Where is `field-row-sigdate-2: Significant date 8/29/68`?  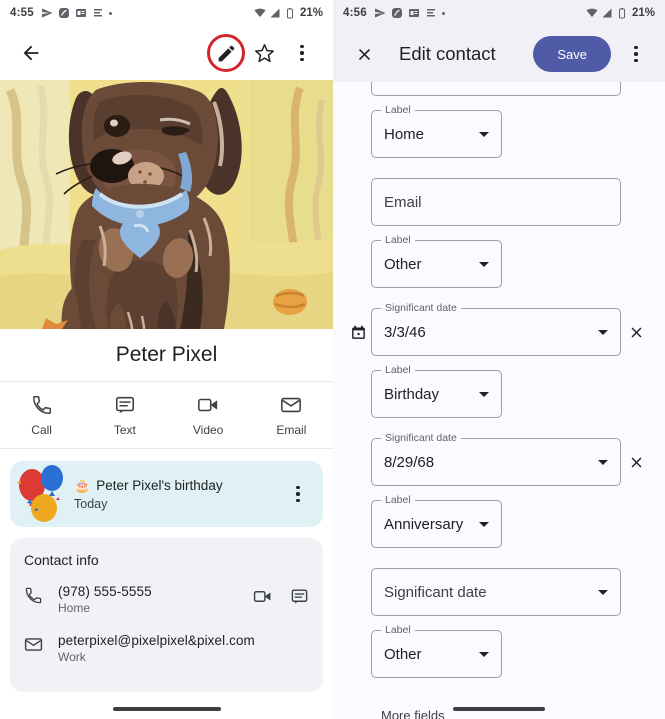
field-row-sigdate-2: Significant date 8/29/68 is located at coordinates (499, 459).